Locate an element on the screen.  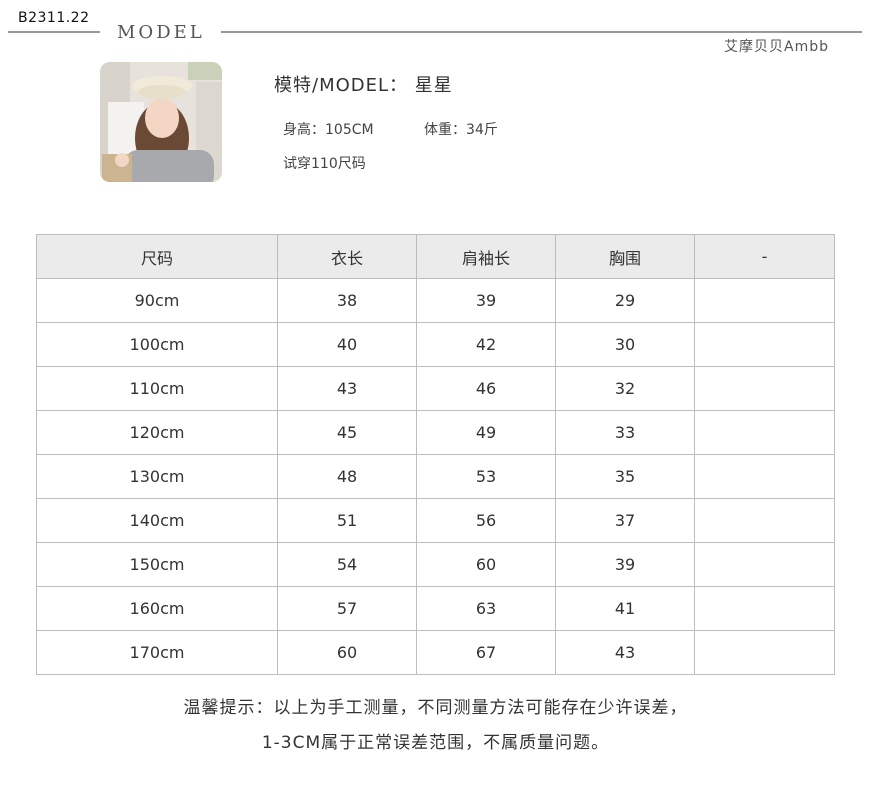
model-stats: 身高：105CM 体重：34斤 is located at coordinates (390, 129).